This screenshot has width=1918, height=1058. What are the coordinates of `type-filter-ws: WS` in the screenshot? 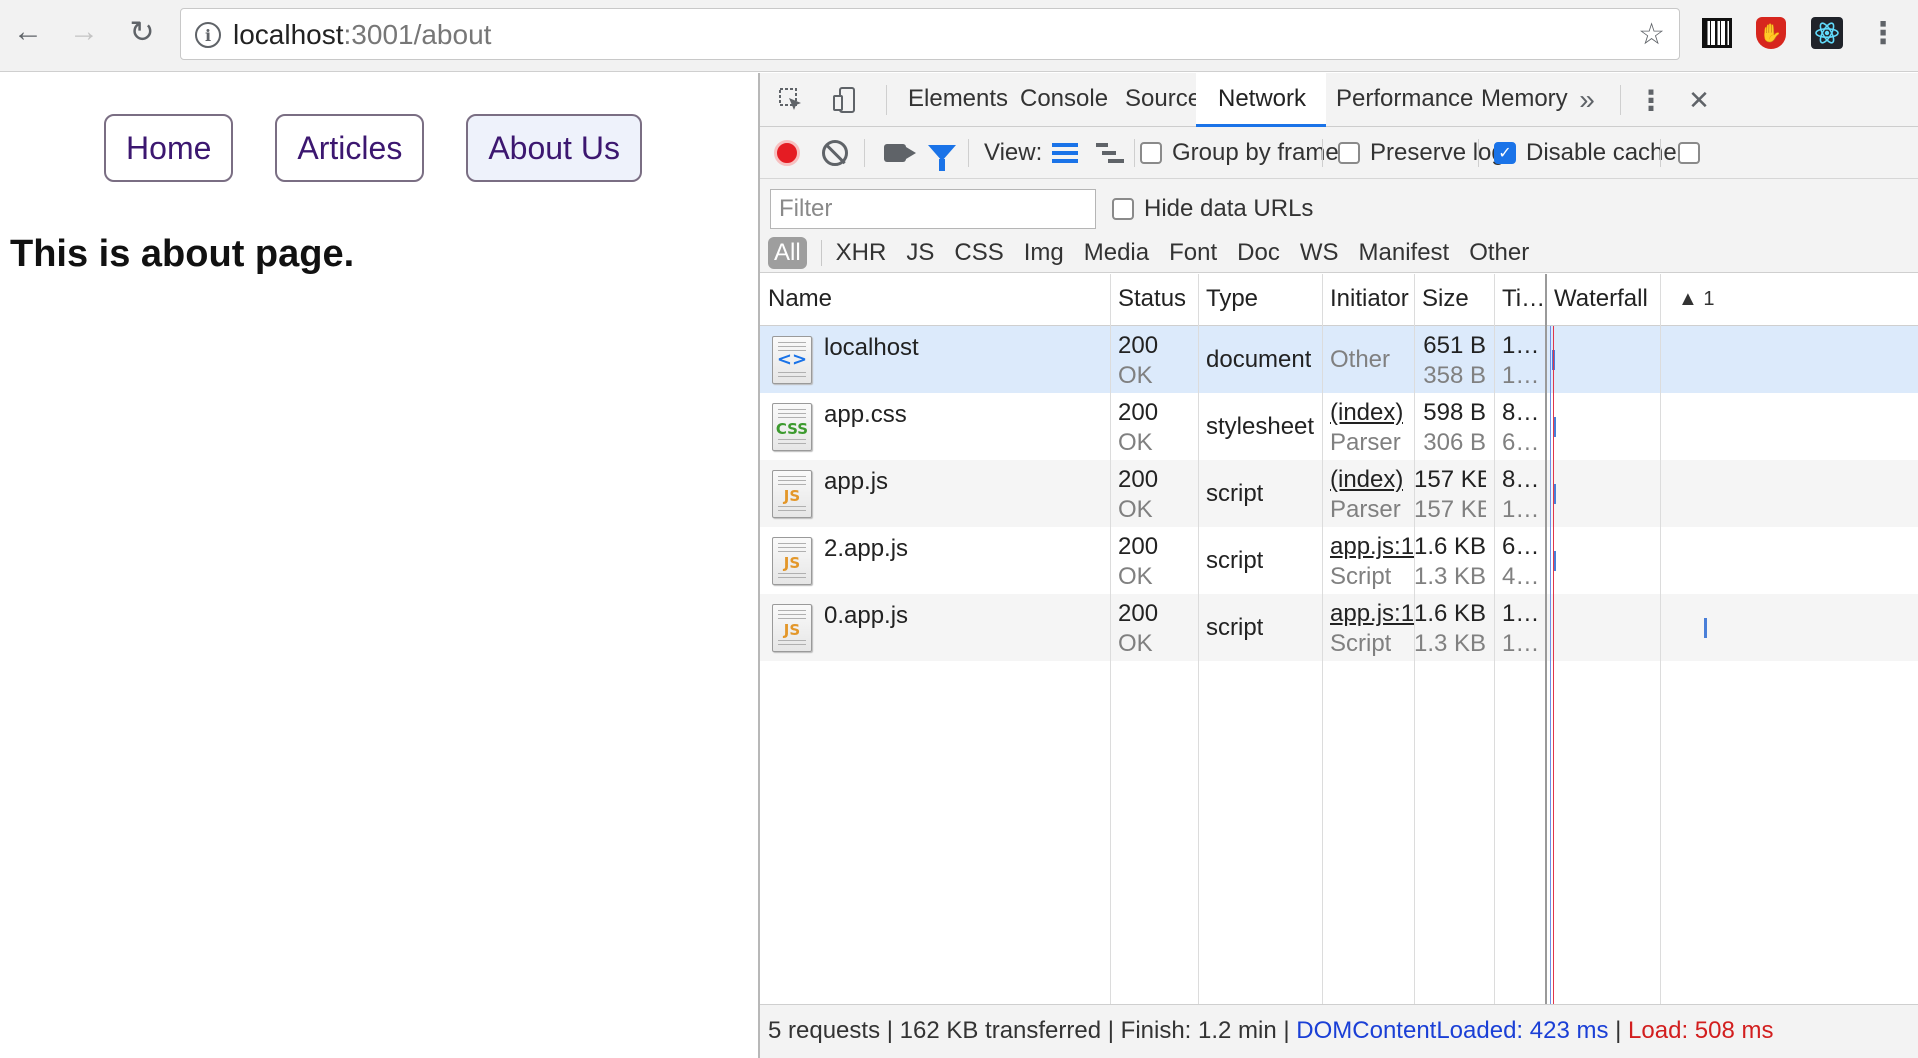 It's located at (1319, 253).